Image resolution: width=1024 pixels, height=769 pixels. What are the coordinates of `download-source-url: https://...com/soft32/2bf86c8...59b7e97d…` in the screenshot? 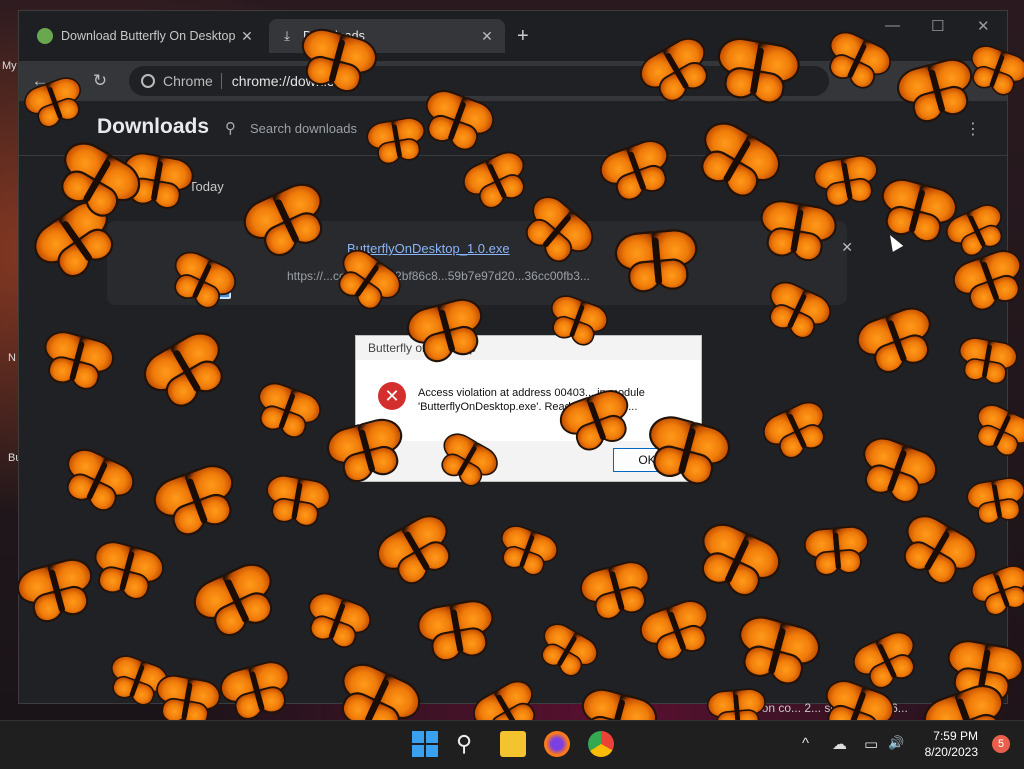 It's located at (438, 276).